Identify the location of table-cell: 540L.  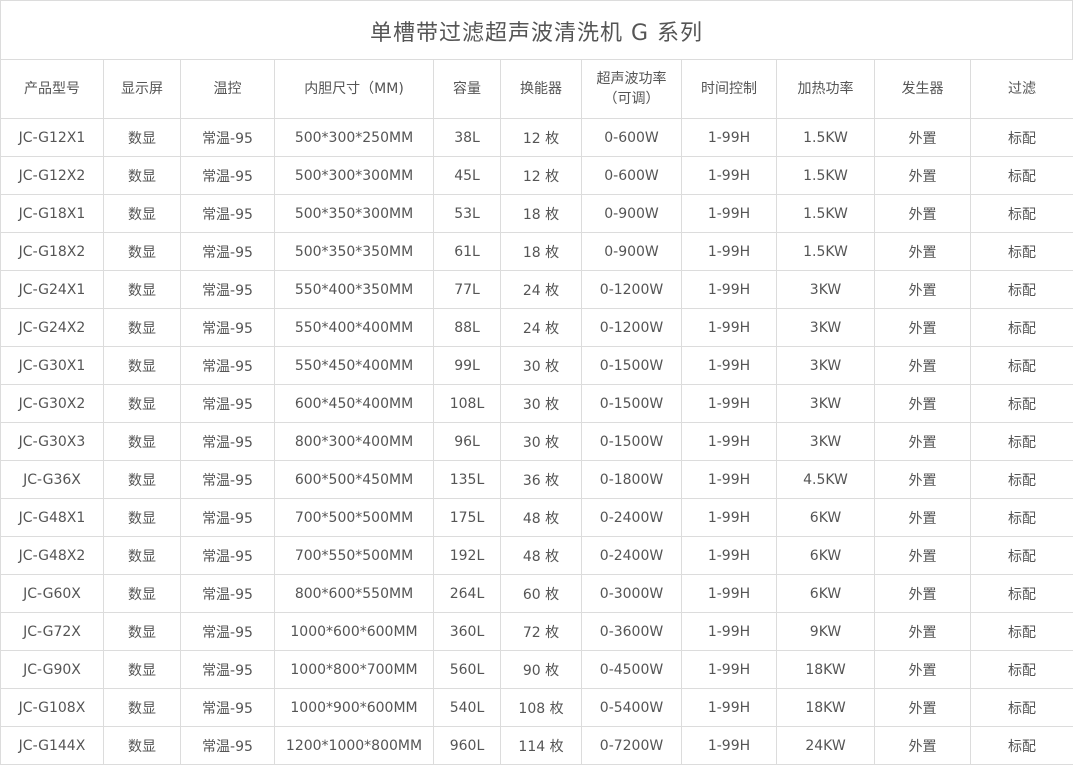
(467, 708).